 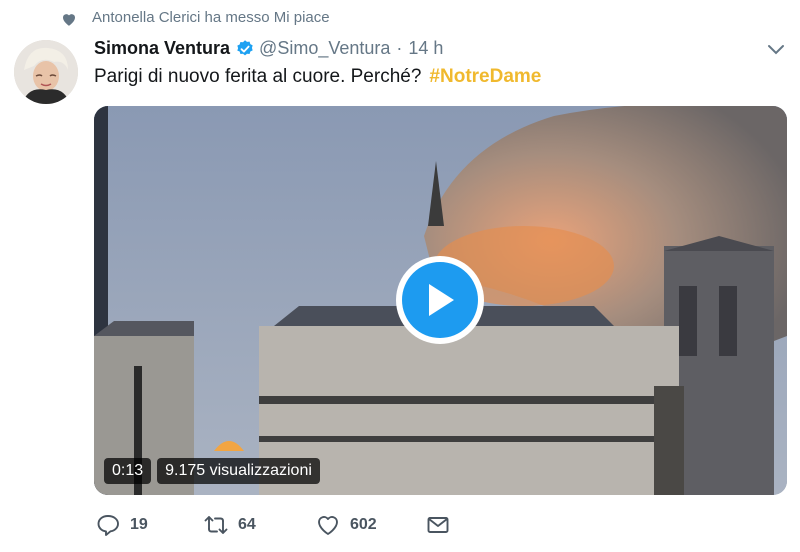 I want to click on verified-badge-icon, so click(x=245, y=47).